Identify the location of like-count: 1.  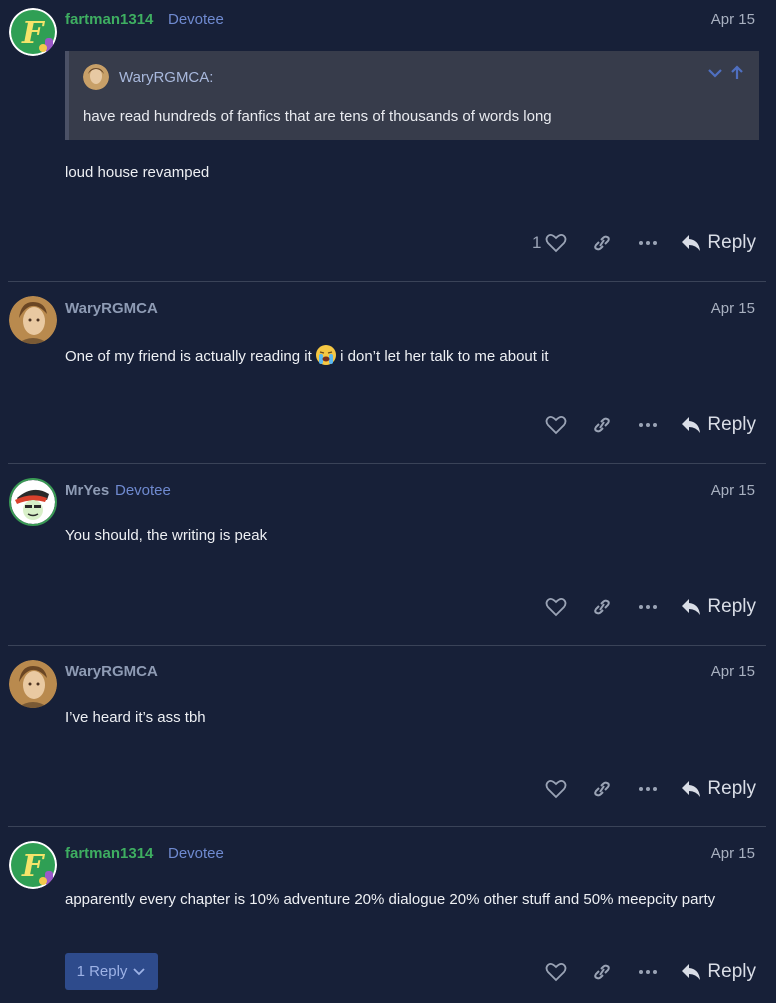
(536, 243).